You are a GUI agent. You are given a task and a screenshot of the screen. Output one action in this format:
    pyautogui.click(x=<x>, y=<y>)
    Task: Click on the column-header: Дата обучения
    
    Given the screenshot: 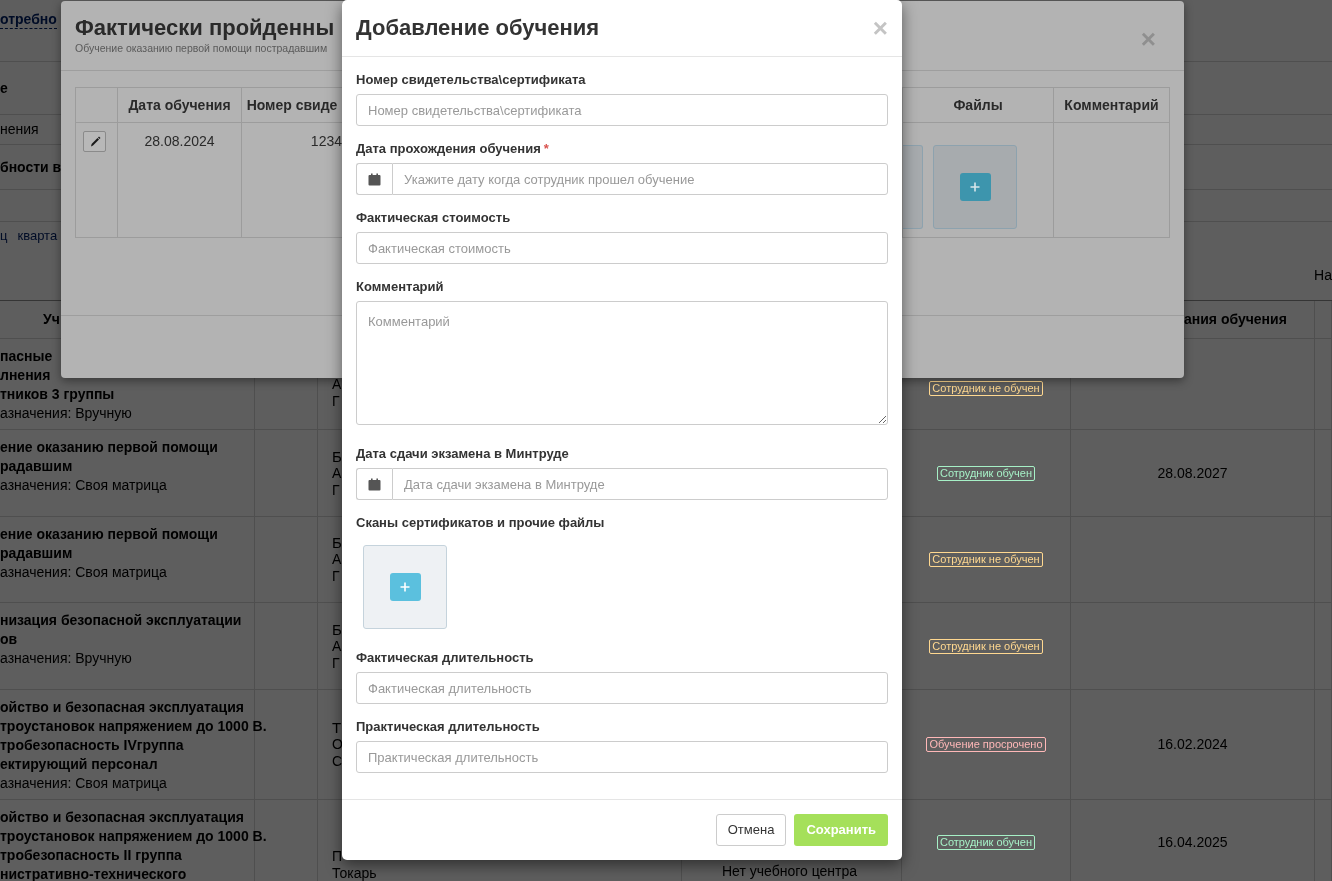 What is the action you would take?
    pyautogui.click(x=179, y=105)
    